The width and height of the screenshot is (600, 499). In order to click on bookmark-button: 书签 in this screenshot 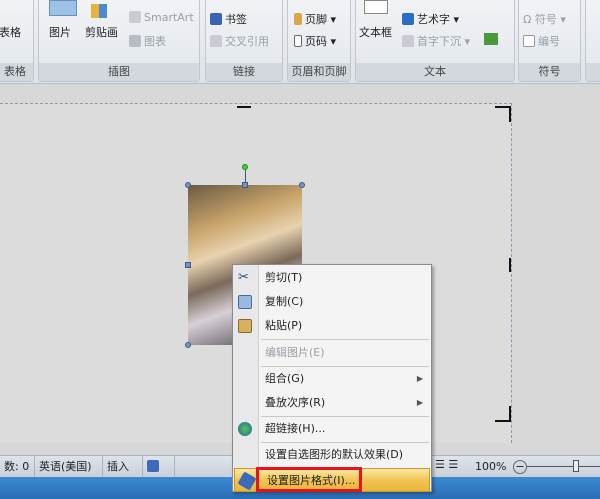, I will do `click(228, 19)`.